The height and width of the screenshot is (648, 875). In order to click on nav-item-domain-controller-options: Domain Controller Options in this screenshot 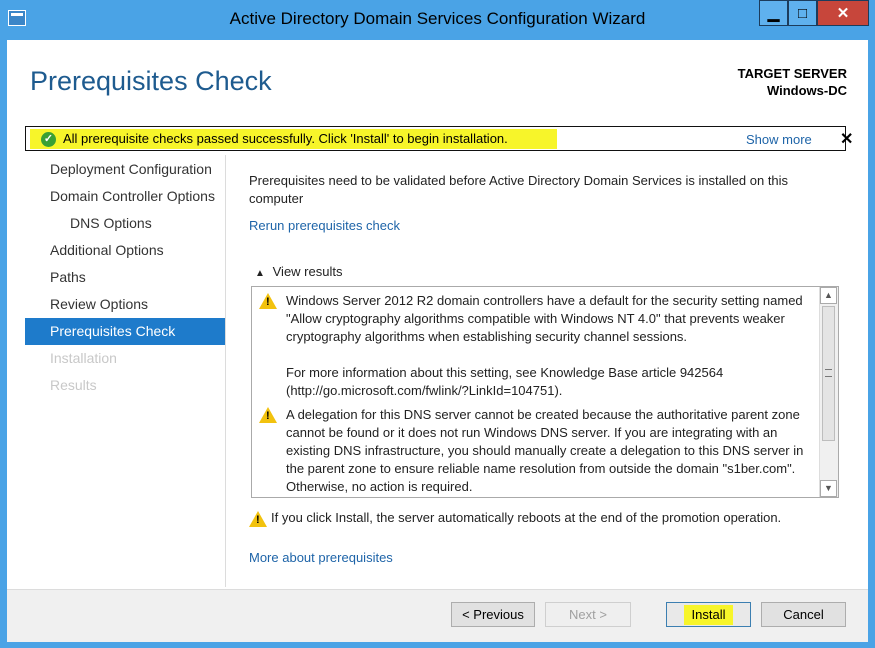, I will do `click(125, 196)`.